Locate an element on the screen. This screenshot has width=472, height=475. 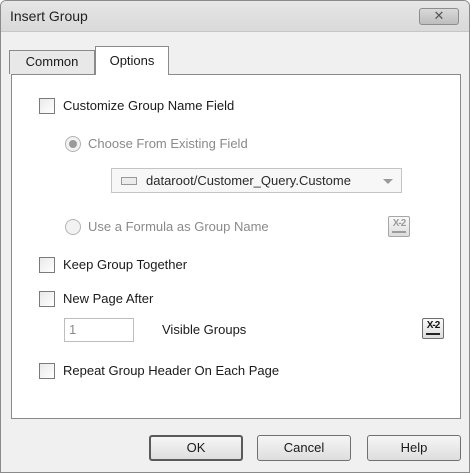
choose-existing-label: Choose From Existing Field is located at coordinates (168, 143).